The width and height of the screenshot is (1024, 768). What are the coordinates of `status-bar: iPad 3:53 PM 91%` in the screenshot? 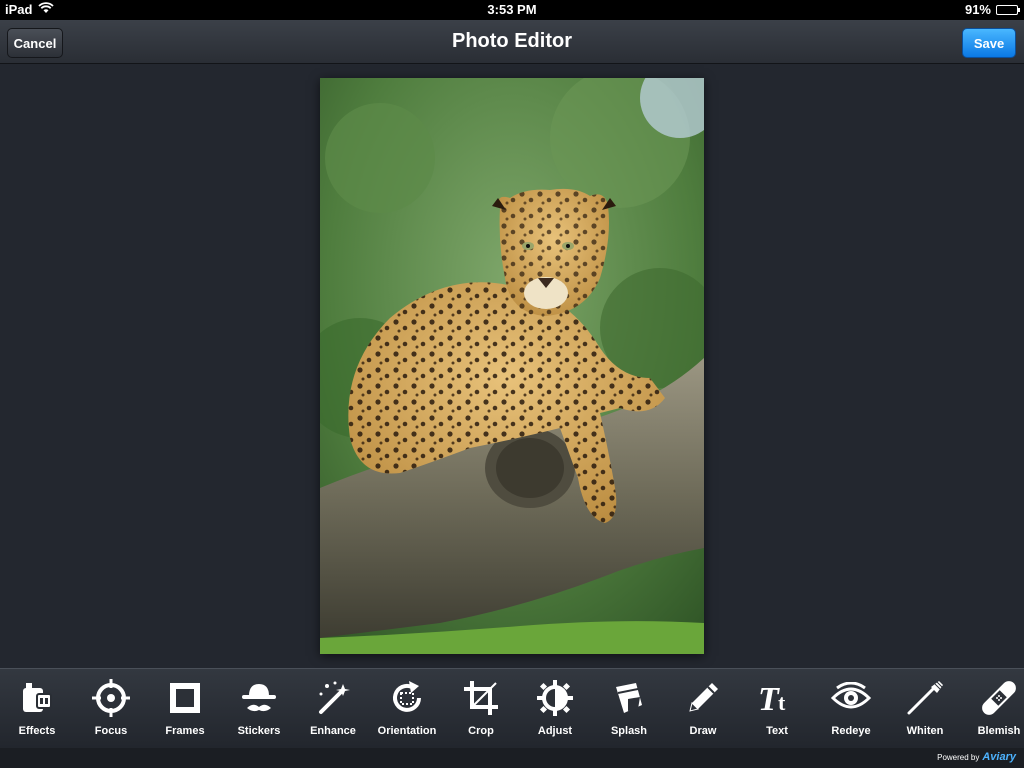 It's located at (512, 10).